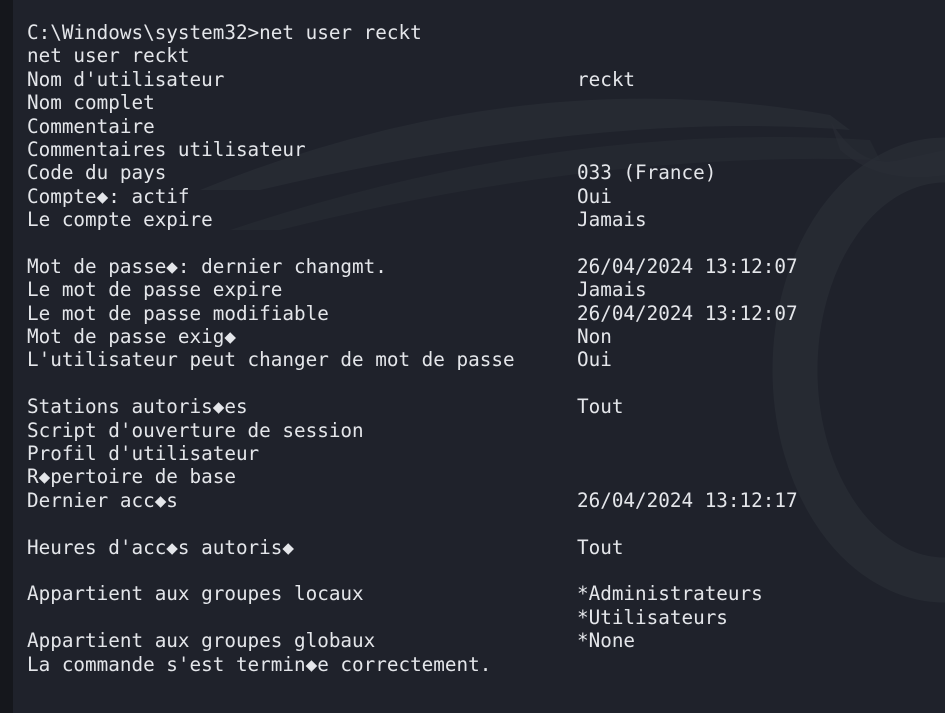 The width and height of the screenshot is (945, 713). What do you see at coordinates (259, 664) in the screenshot?
I see `completion-line: La commande s'est termin◆e correctement.` at bounding box center [259, 664].